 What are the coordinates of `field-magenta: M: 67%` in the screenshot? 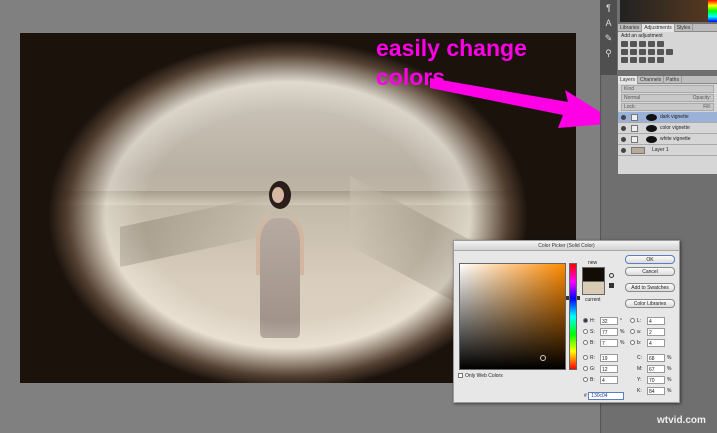 It's located at (654, 369).